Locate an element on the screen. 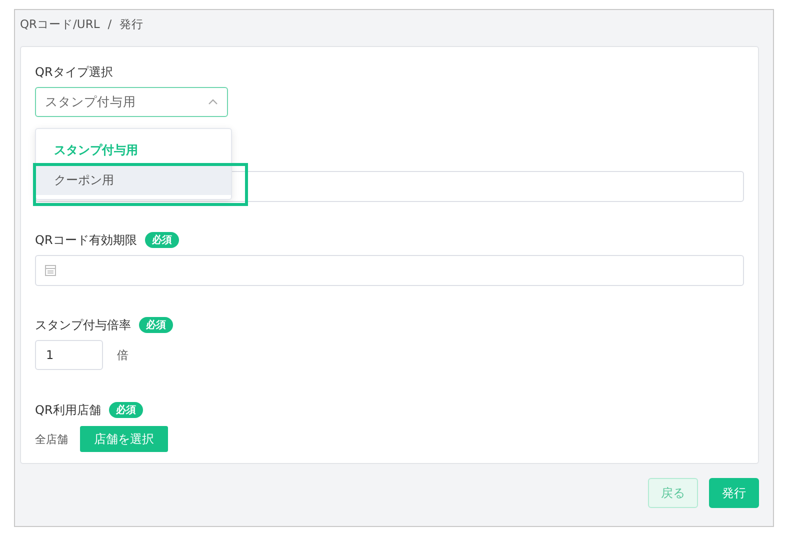  breadcrumb-item: QRコード/URL is located at coordinates (60, 25).